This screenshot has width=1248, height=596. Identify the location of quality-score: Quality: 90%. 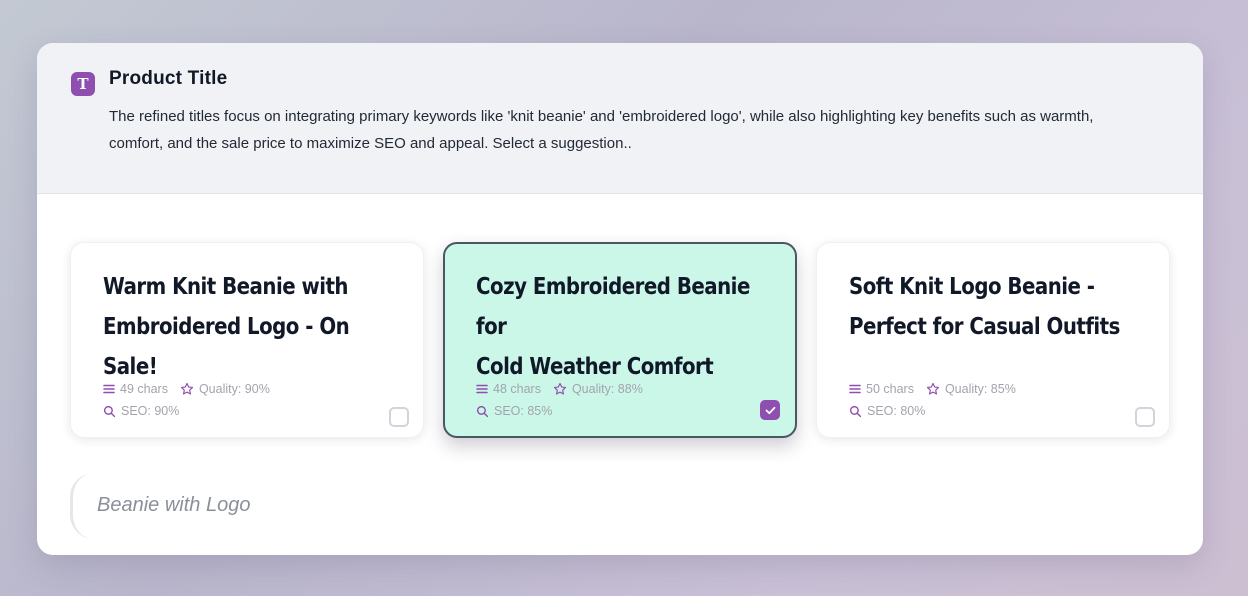
(225, 389).